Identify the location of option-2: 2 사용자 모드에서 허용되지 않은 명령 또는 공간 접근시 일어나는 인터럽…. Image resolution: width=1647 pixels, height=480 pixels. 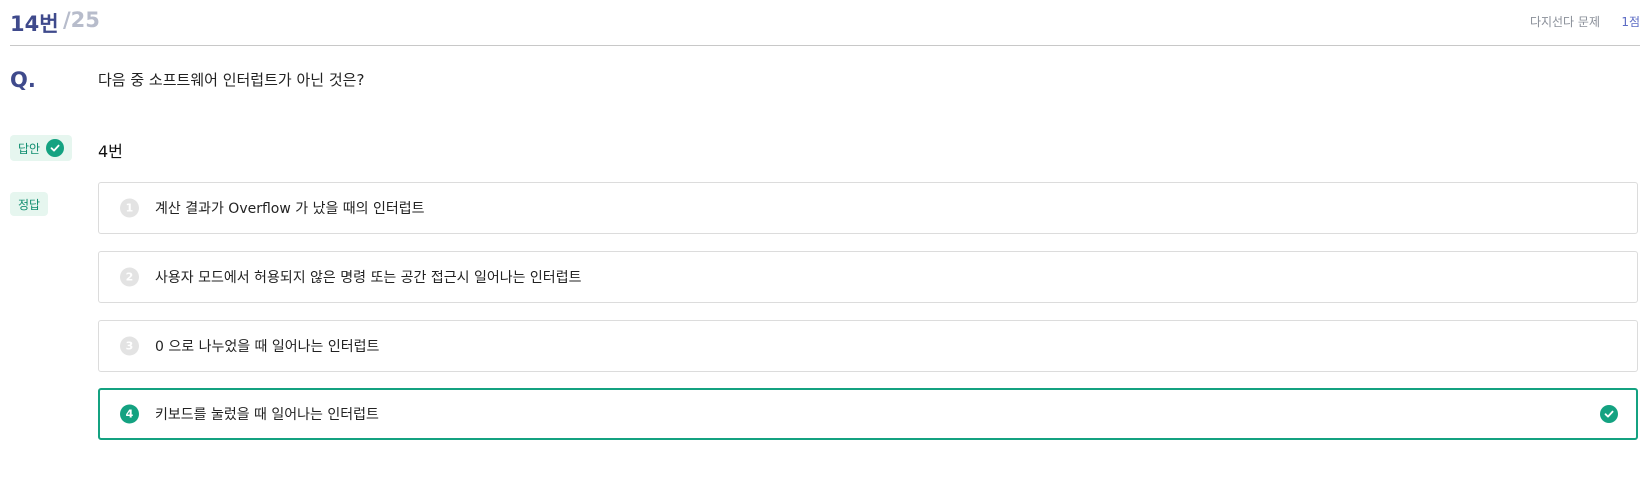
(868, 277).